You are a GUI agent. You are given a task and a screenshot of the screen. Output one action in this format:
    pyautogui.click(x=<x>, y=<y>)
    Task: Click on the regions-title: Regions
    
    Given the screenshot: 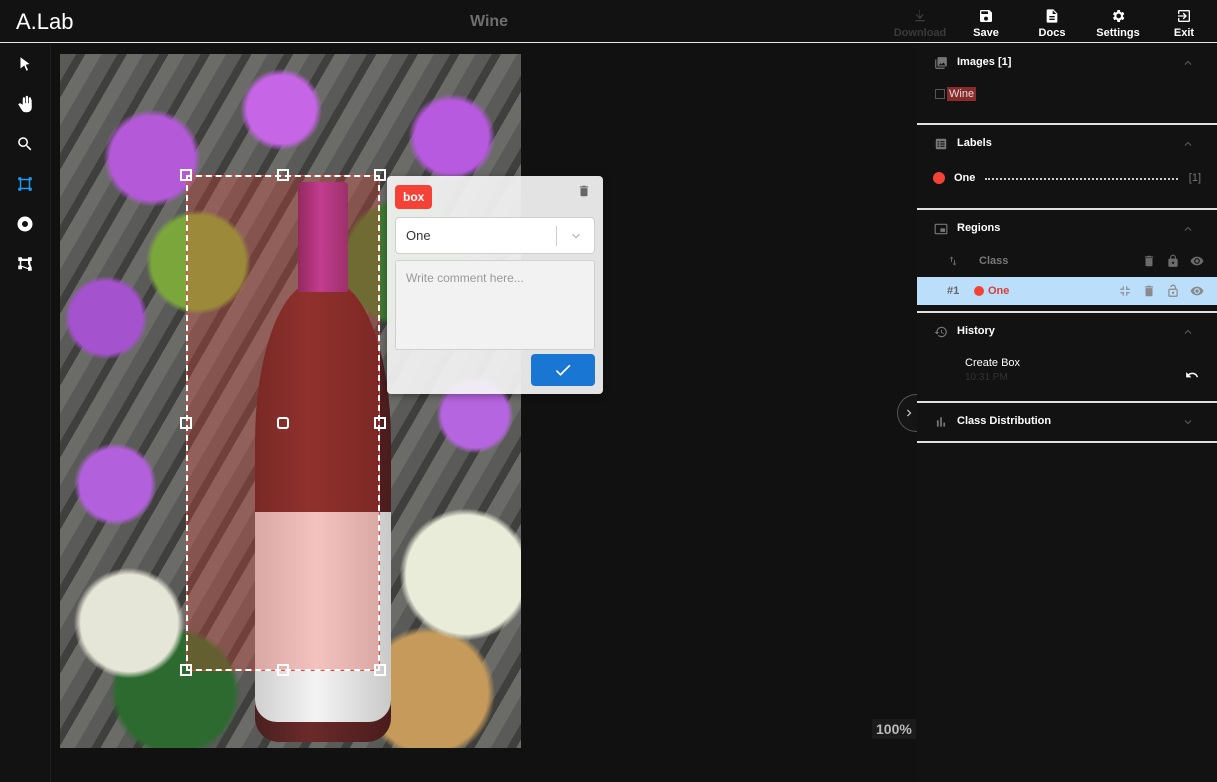 What is the action you would take?
    pyautogui.click(x=979, y=228)
    